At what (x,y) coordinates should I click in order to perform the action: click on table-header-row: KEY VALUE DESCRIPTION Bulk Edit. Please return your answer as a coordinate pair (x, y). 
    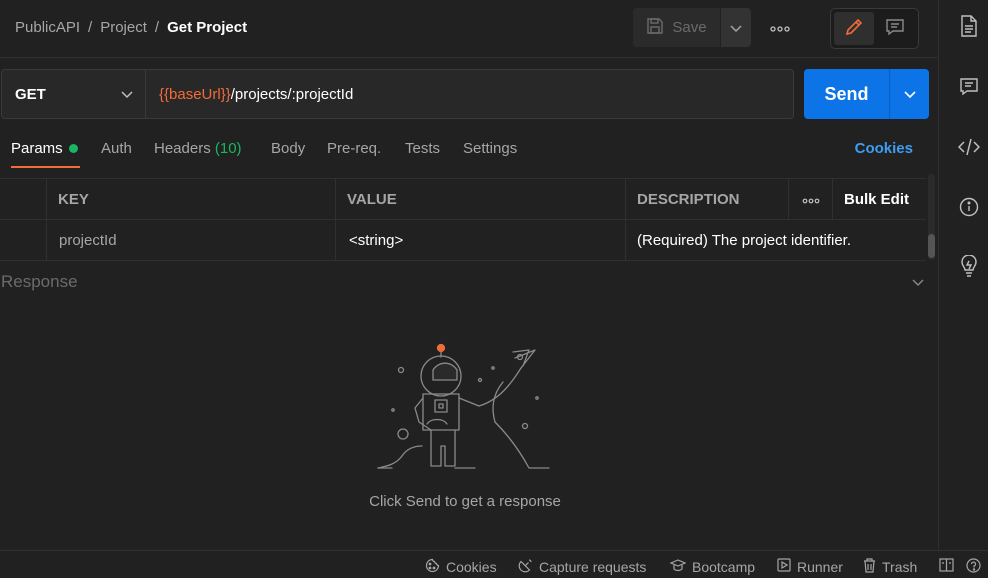
    Looking at the image, I should click on (463, 199).